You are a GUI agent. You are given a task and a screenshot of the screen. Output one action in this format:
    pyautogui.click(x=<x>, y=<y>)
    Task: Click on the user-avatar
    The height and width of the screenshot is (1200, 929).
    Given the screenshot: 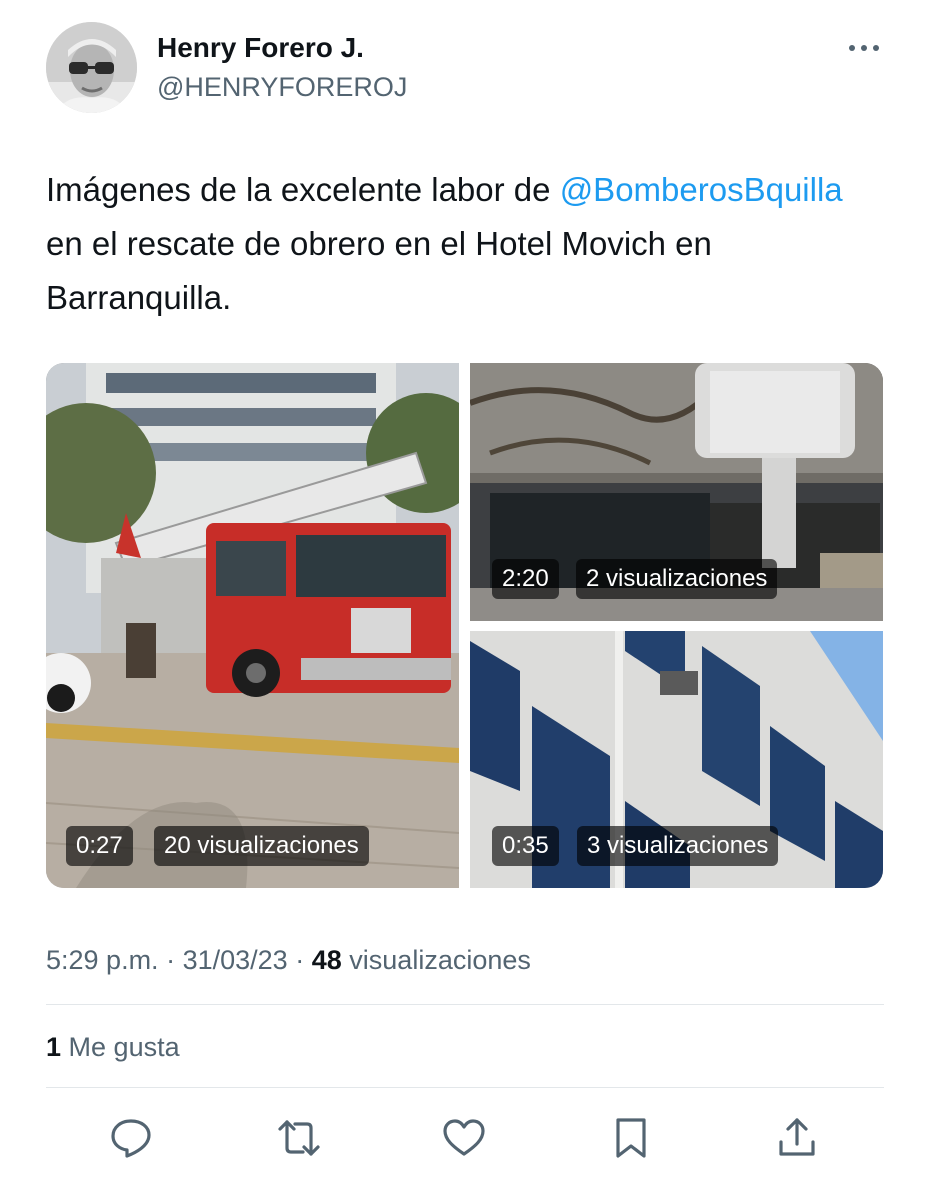 What is the action you would take?
    pyautogui.click(x=91, y=67)
    